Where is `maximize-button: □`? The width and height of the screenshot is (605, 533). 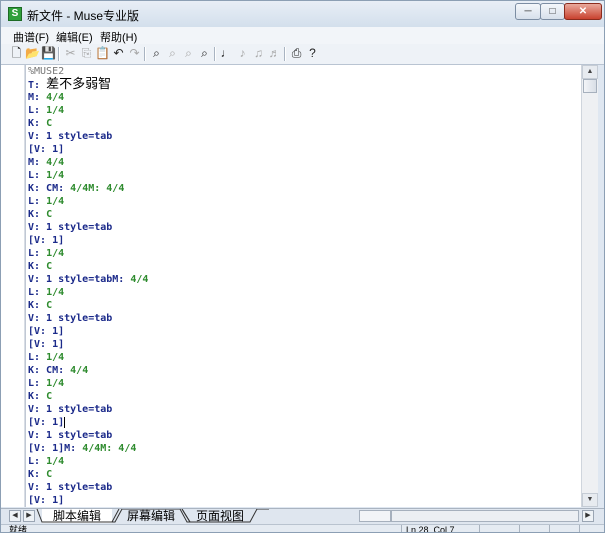
maximize-button: □ is located at coordinates (552, 11).